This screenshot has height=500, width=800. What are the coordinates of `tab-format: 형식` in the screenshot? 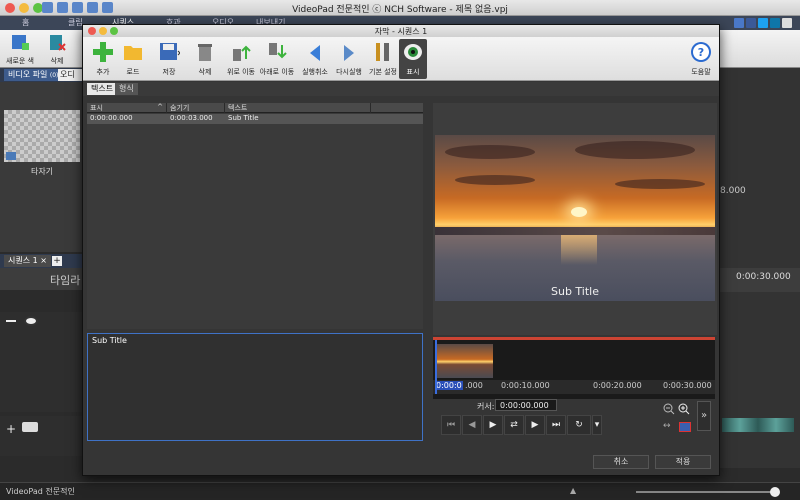 It's located at (126, 89).